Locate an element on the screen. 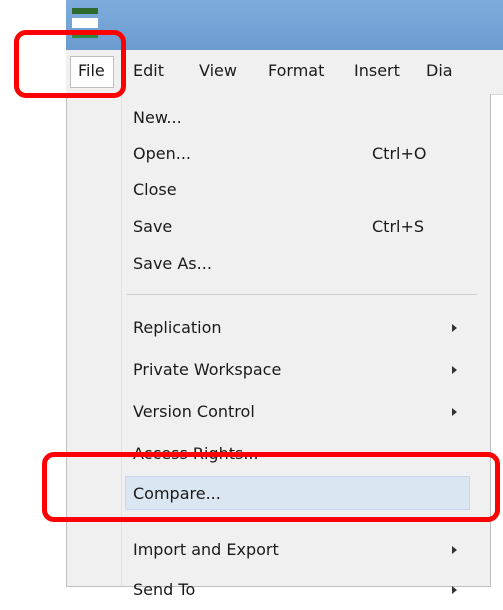 The height and width of the screenshot is (610, 503). menu-item-shortcut: Ctrl+S is located at coordinates (398, 226).